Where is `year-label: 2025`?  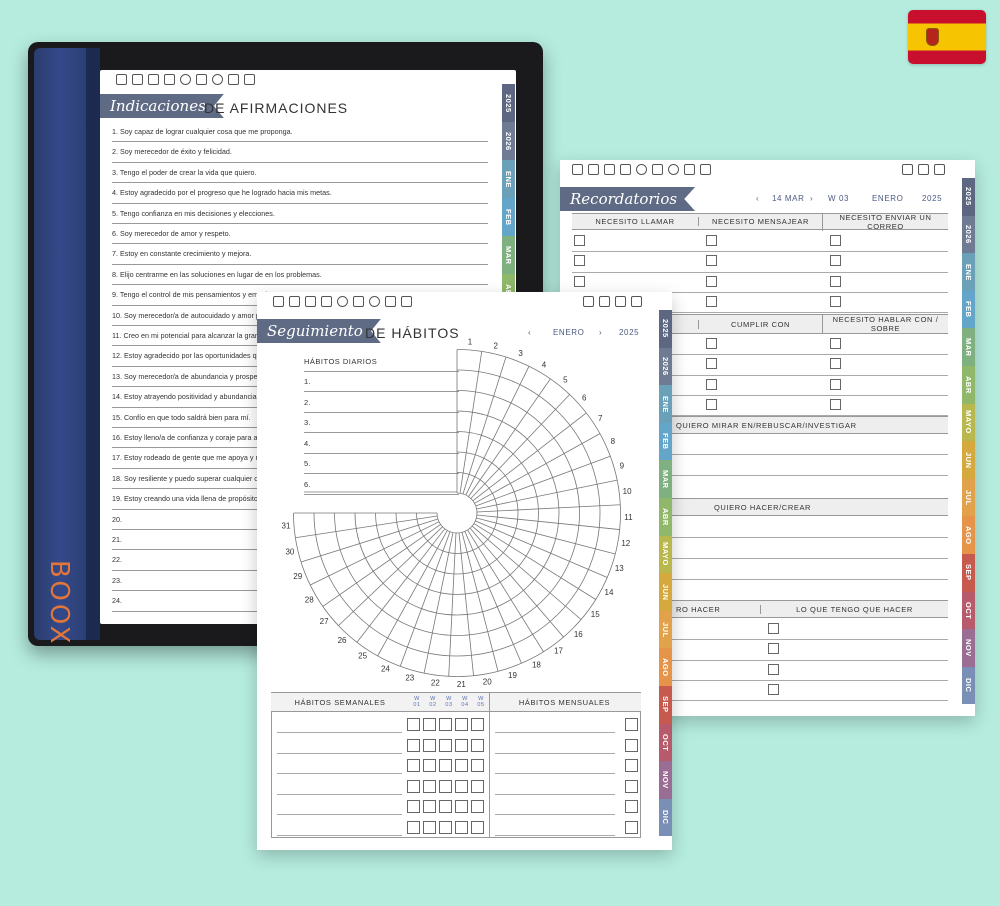
year-label: 2025 is located at coordinates (932, 198).